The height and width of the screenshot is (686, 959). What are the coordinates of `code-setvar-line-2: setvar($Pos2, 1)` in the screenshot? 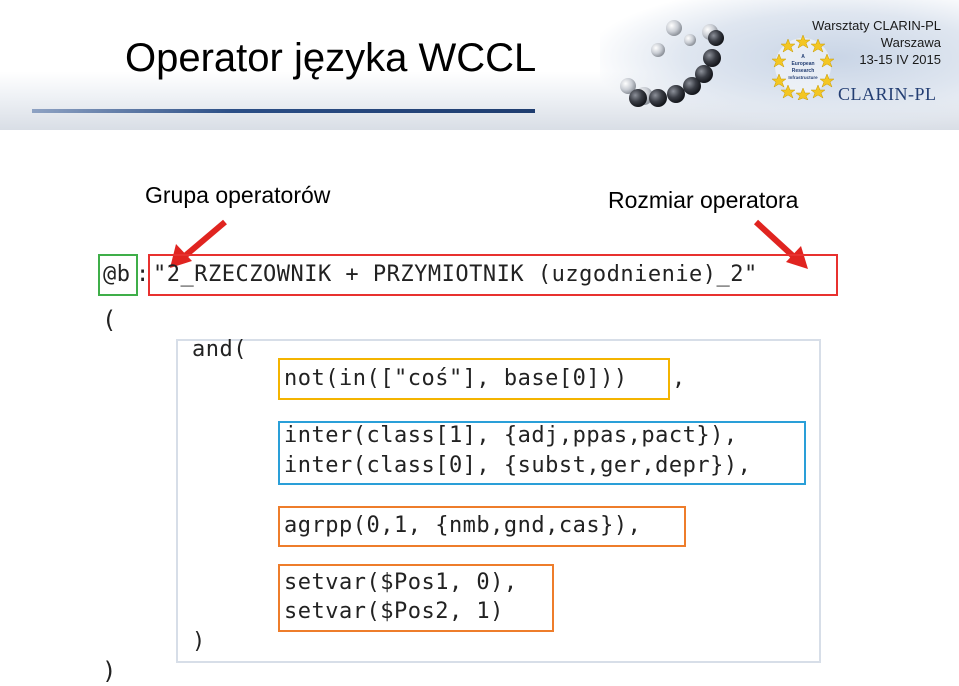 It's located at (394, 611).